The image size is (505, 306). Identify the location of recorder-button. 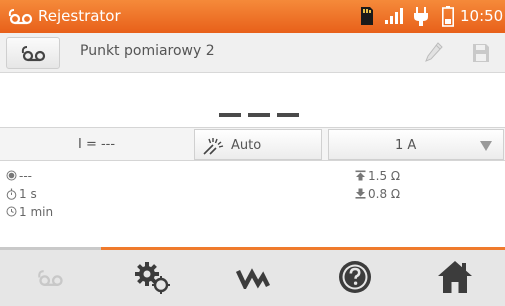
(33, 53).